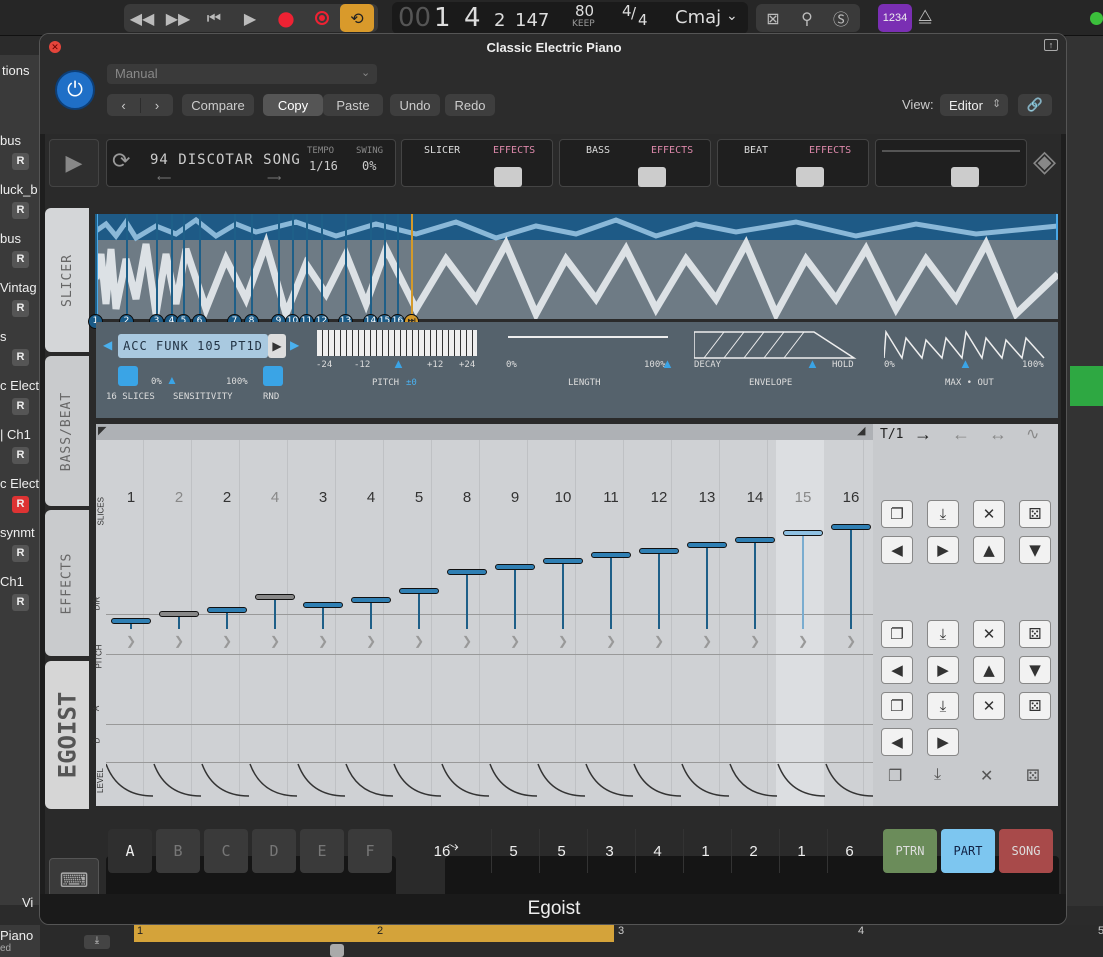 The image size is (1103, 957). What do you see at coordinates (226, 851) in the screenshot?
I see `part-c-button: C` at bounding box center [226, 851].